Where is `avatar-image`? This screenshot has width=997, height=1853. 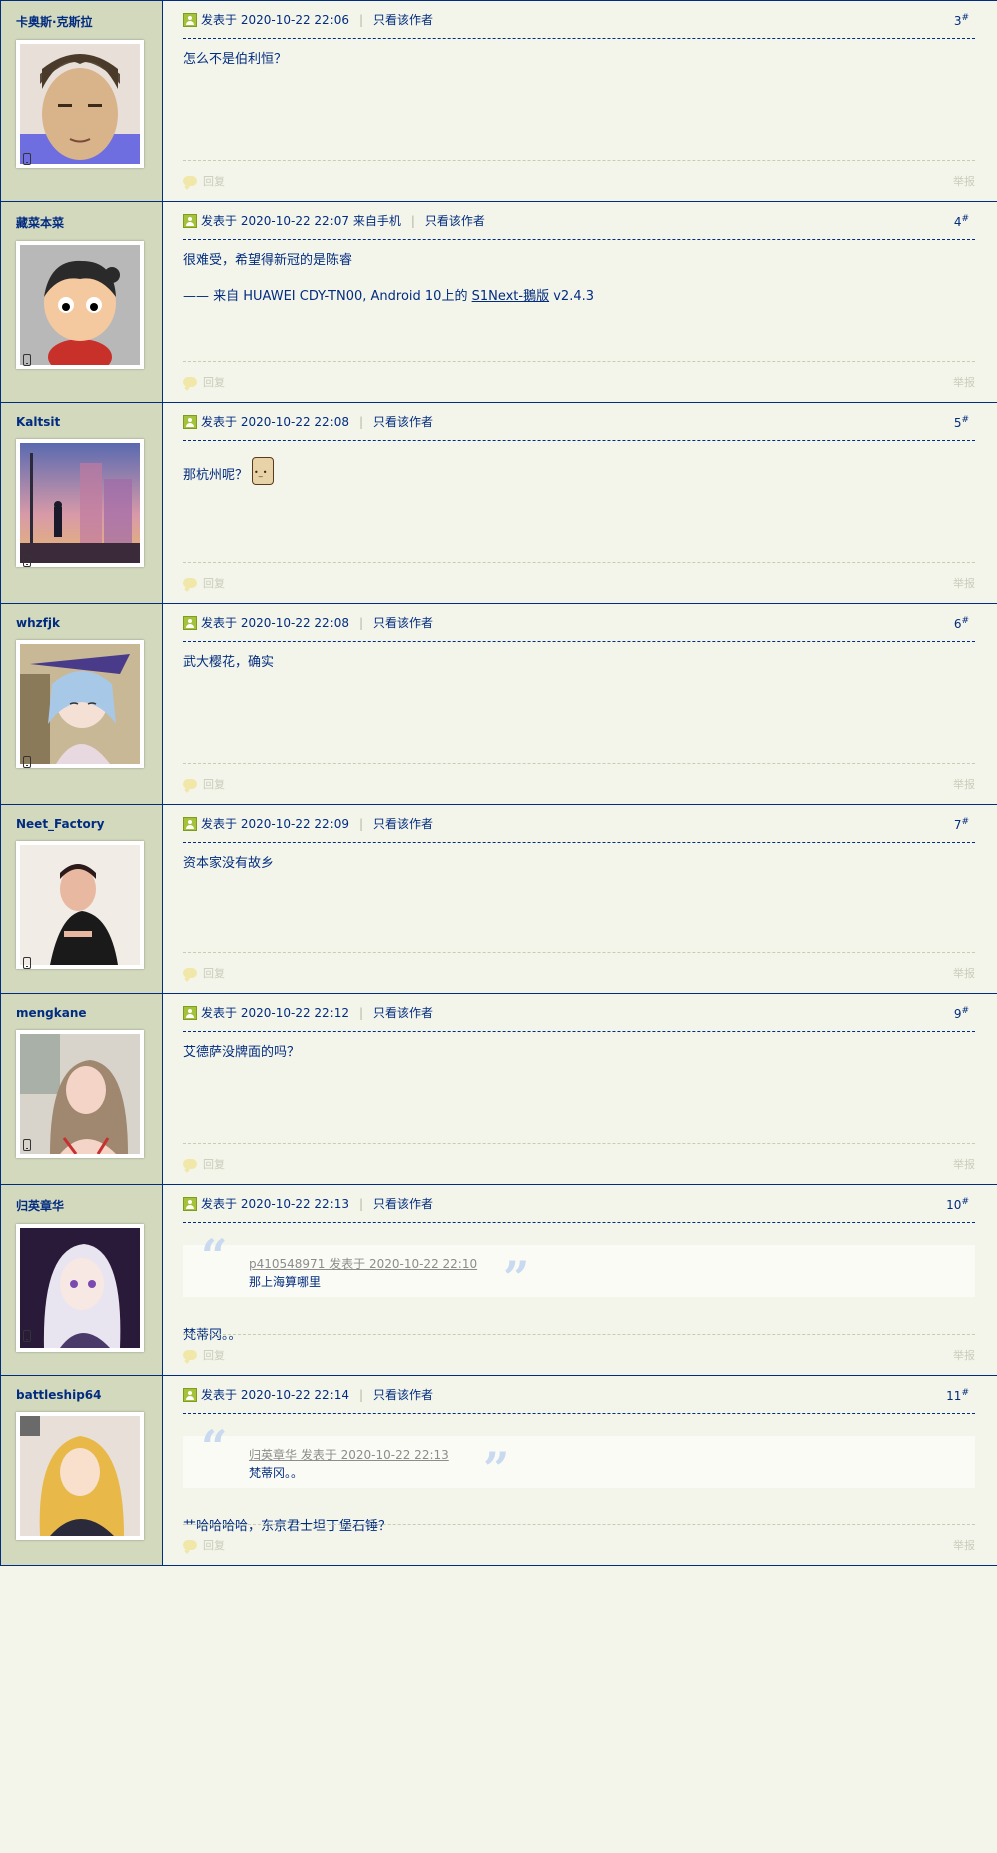 avatar-image is located at coordinates (80, 305).